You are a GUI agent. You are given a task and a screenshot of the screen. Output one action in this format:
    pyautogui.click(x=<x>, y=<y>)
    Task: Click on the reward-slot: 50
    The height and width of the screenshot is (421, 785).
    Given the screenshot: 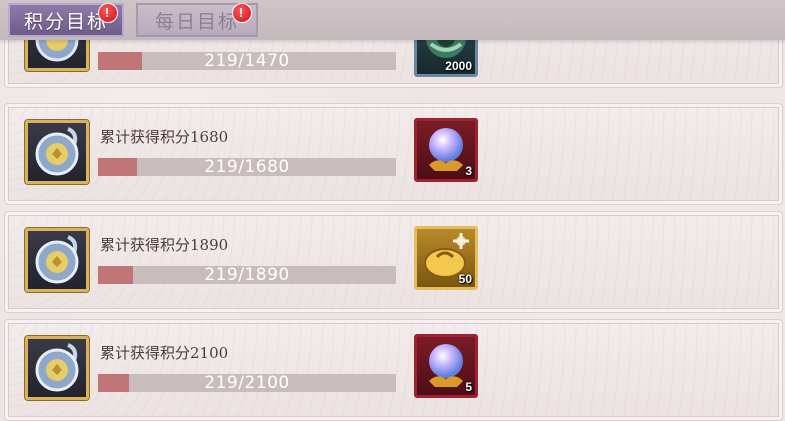 What is the action you would take?
    pyautogui.click(x=446, y=258)
    